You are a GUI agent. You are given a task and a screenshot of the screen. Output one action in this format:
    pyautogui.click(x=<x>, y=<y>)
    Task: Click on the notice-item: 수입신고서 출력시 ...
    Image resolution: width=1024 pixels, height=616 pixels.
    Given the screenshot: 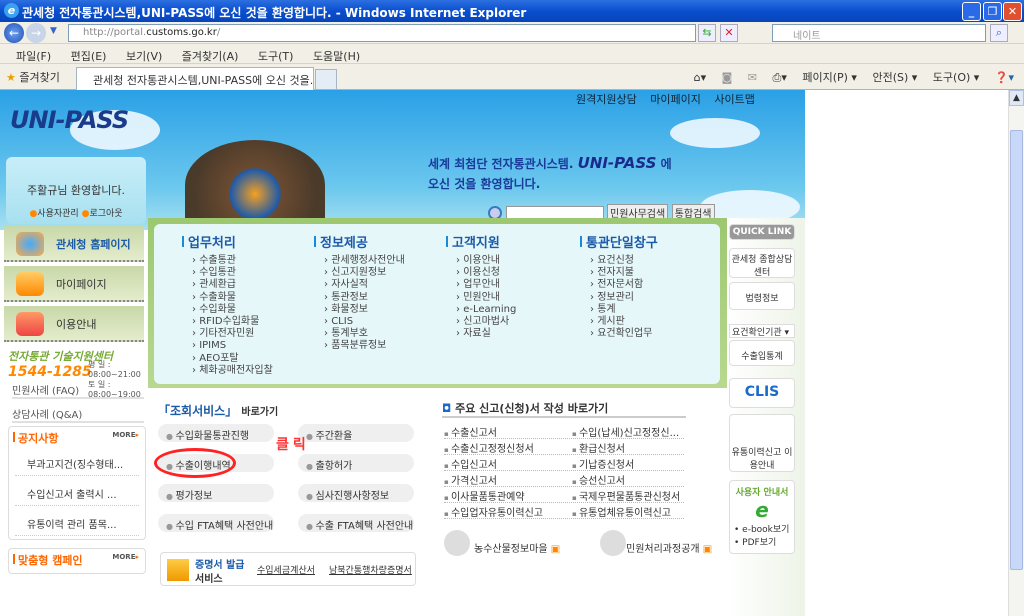 What is the action you would take?
    pyautogui.click(x=77, y=491)
    